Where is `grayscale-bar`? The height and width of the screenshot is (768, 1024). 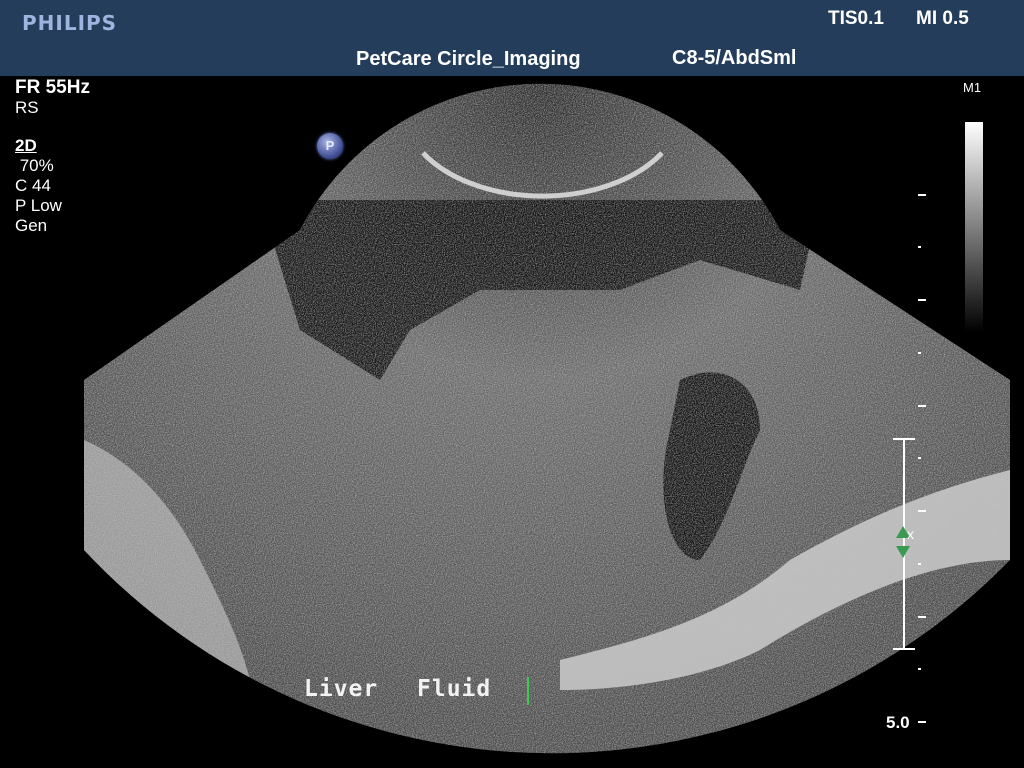
grayscale-bar is located at coordinates (974, 227).